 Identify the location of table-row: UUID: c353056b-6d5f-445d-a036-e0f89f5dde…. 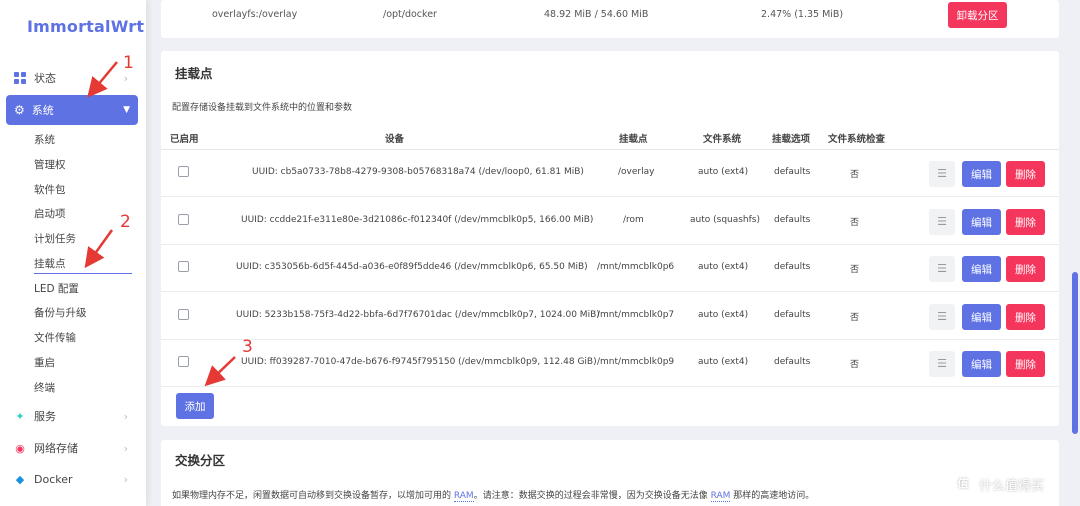
(610, 268).